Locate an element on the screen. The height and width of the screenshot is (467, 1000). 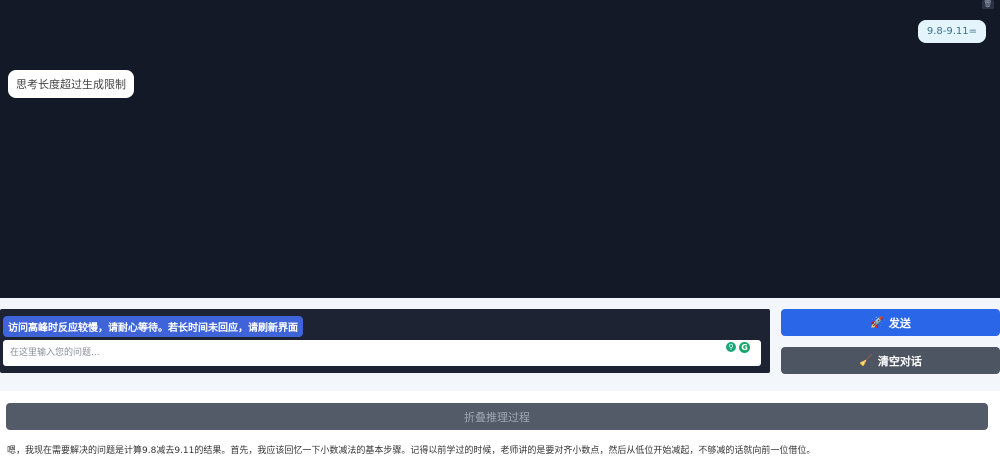
input-extension-icons: ⚲ G is located at coordinates (738, 347).